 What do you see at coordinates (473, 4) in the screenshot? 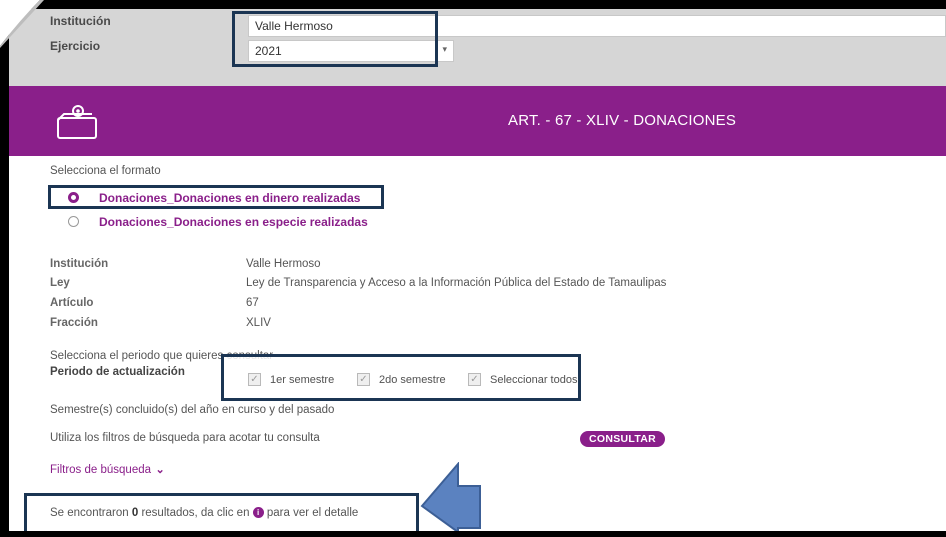
I see `frame-top-border` at bounding box center [473, 4].